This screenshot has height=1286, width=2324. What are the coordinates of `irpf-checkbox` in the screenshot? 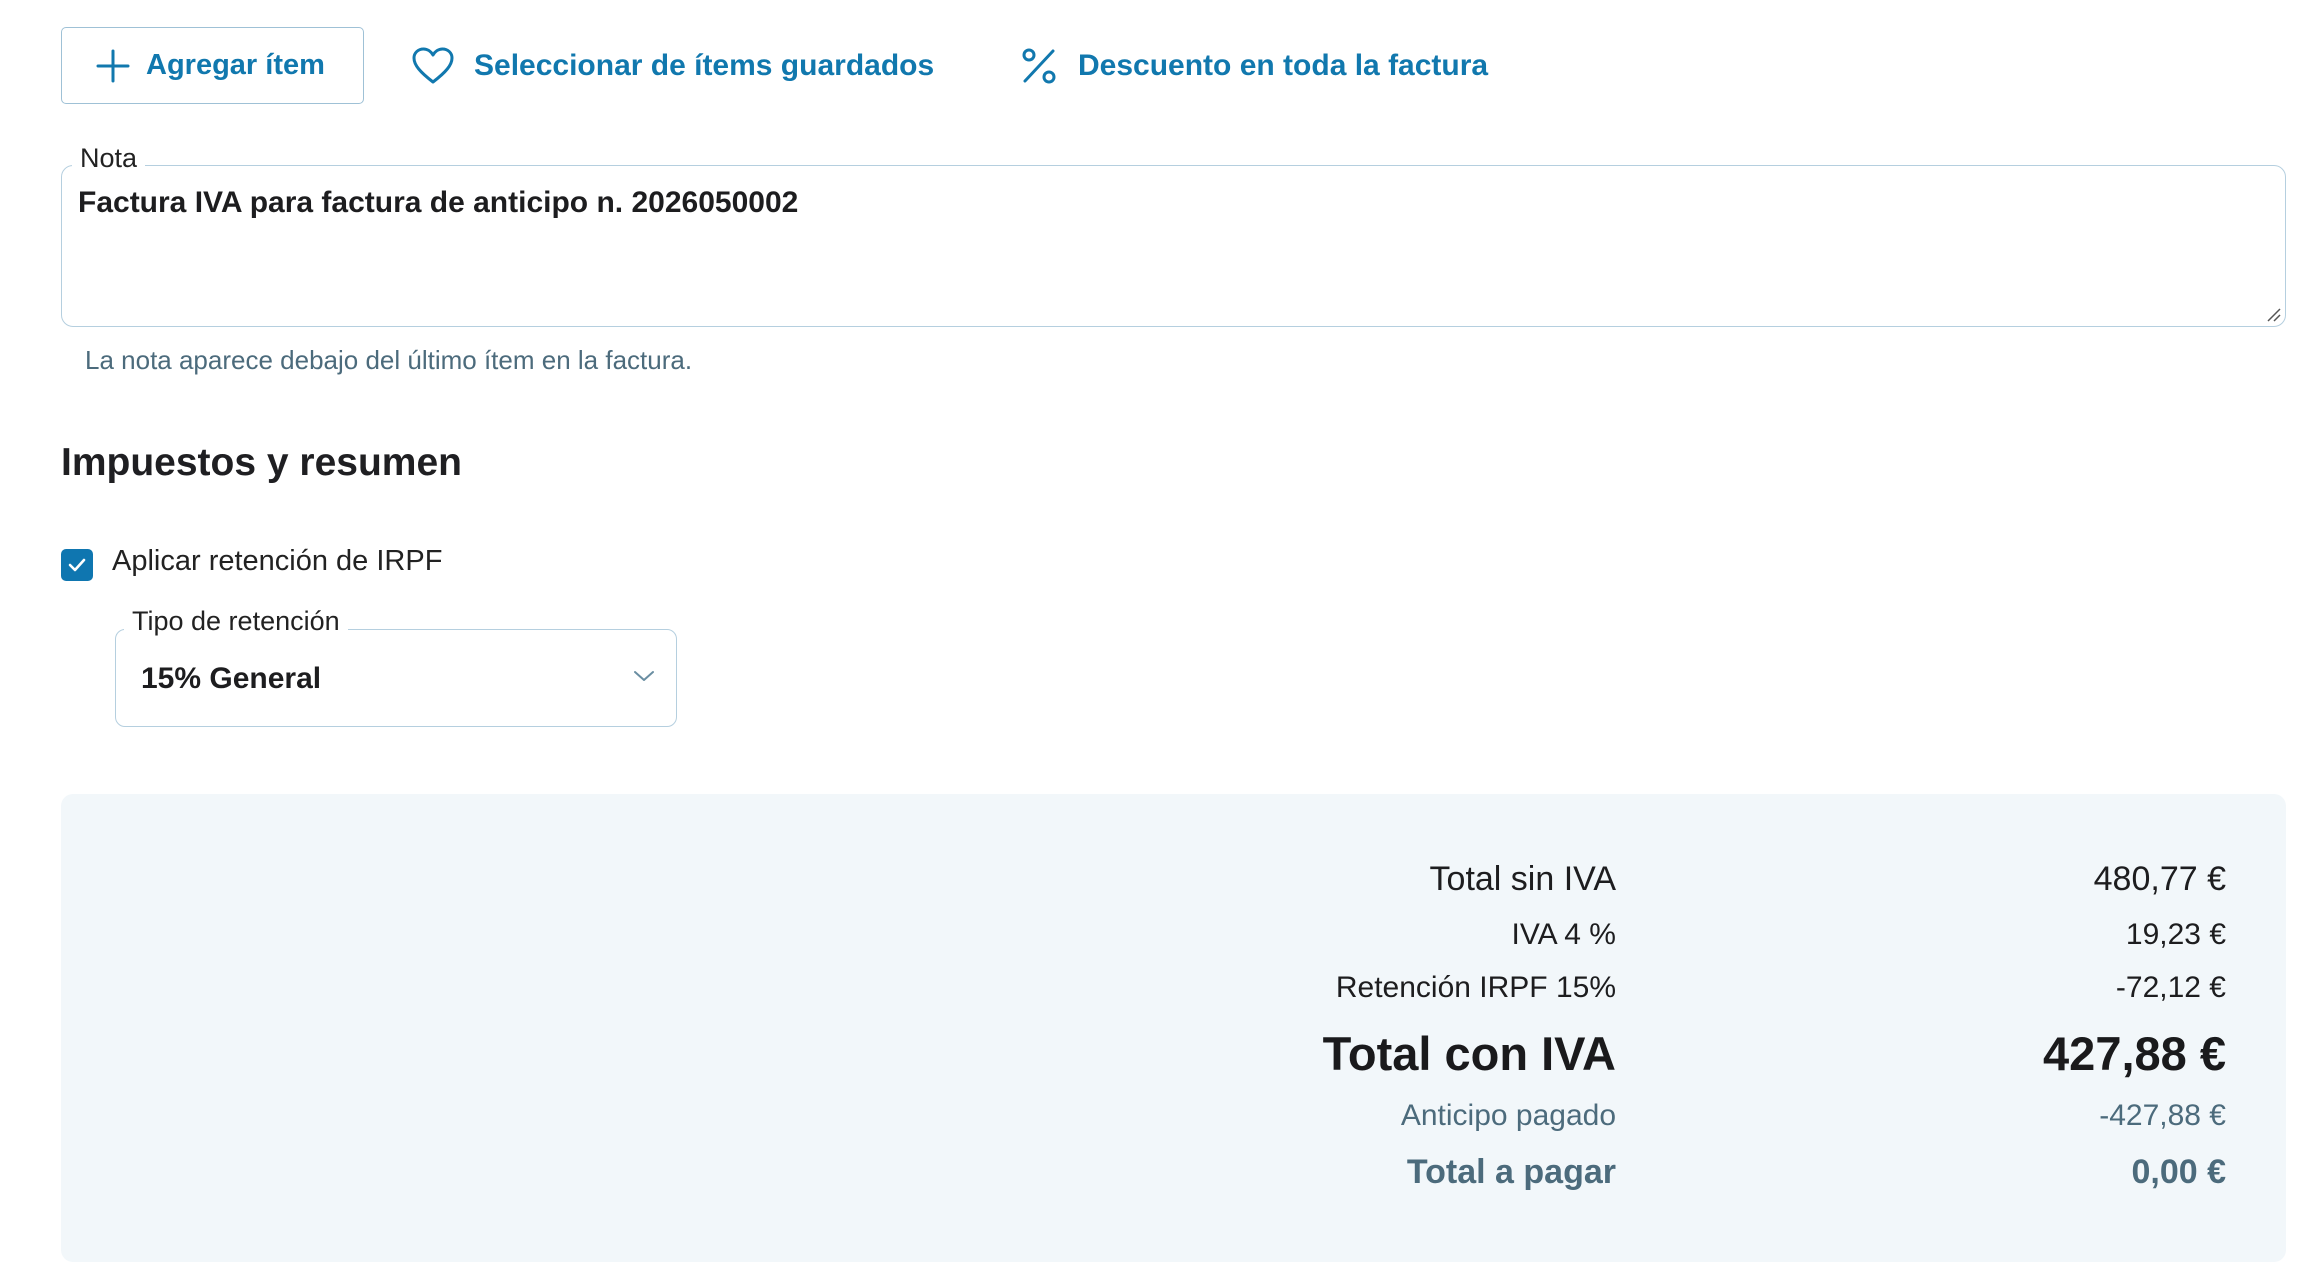 It's located at (77, 565).